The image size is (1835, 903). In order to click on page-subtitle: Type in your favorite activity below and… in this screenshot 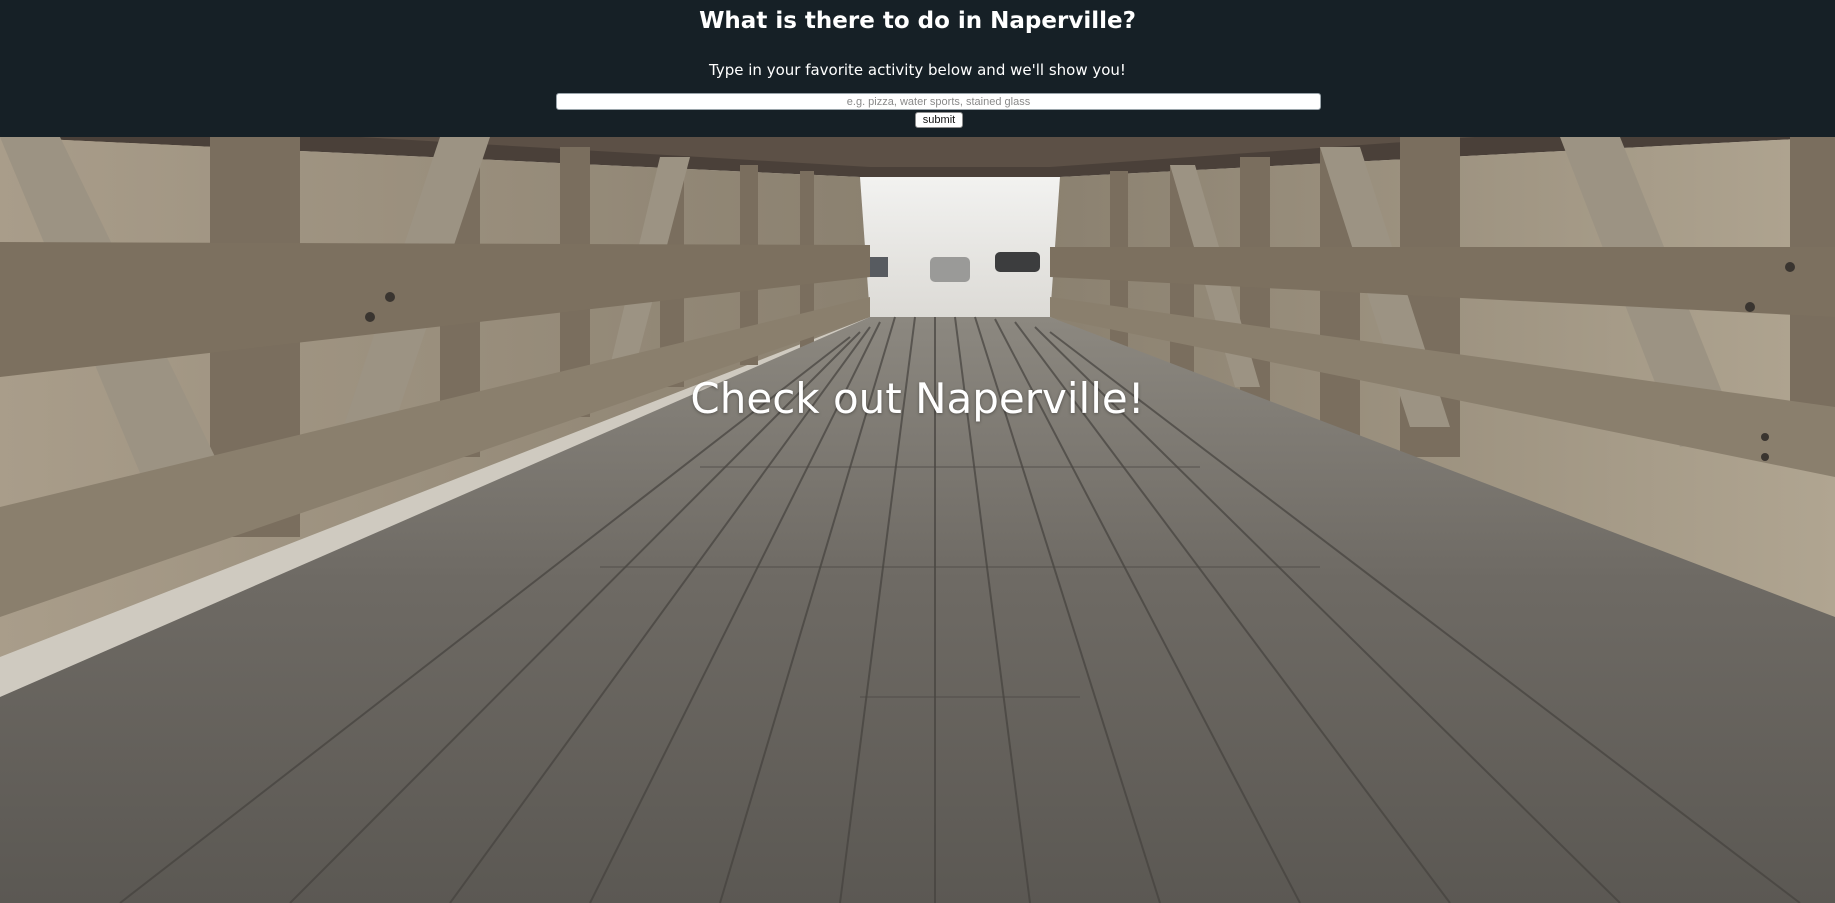, I will do `click(917, 70)`.